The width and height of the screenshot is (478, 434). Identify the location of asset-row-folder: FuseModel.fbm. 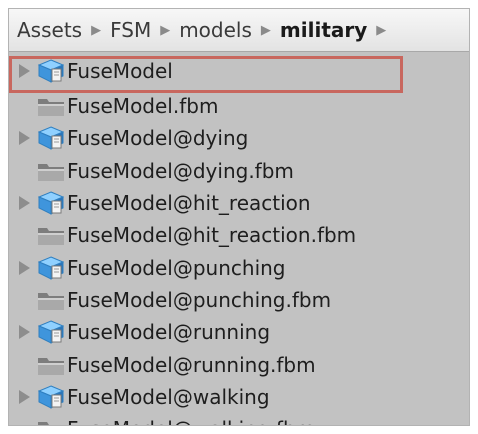
(239, 106).